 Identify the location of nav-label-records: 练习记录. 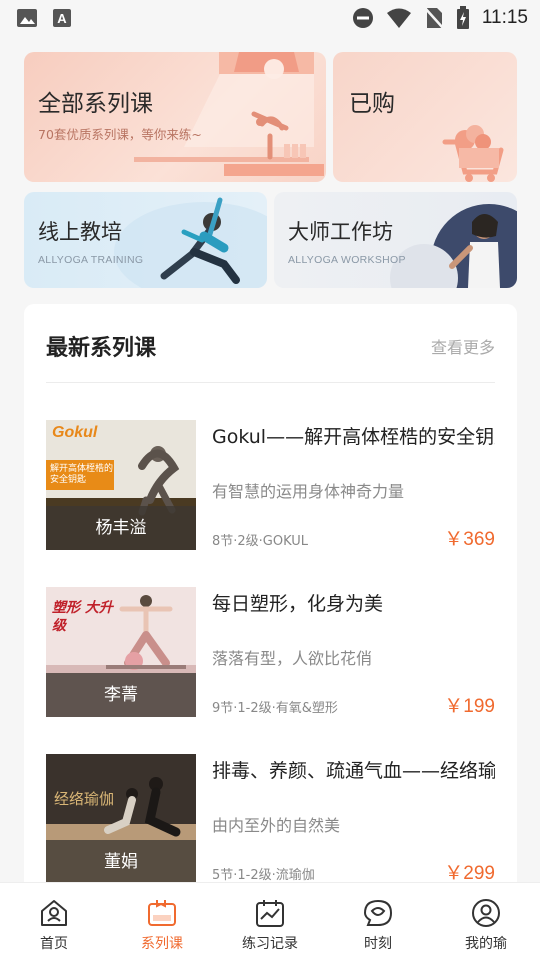
(270, 944).